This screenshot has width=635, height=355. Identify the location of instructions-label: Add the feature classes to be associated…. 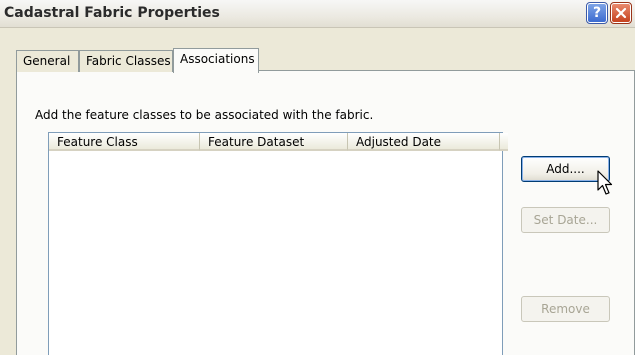
(204, 115).